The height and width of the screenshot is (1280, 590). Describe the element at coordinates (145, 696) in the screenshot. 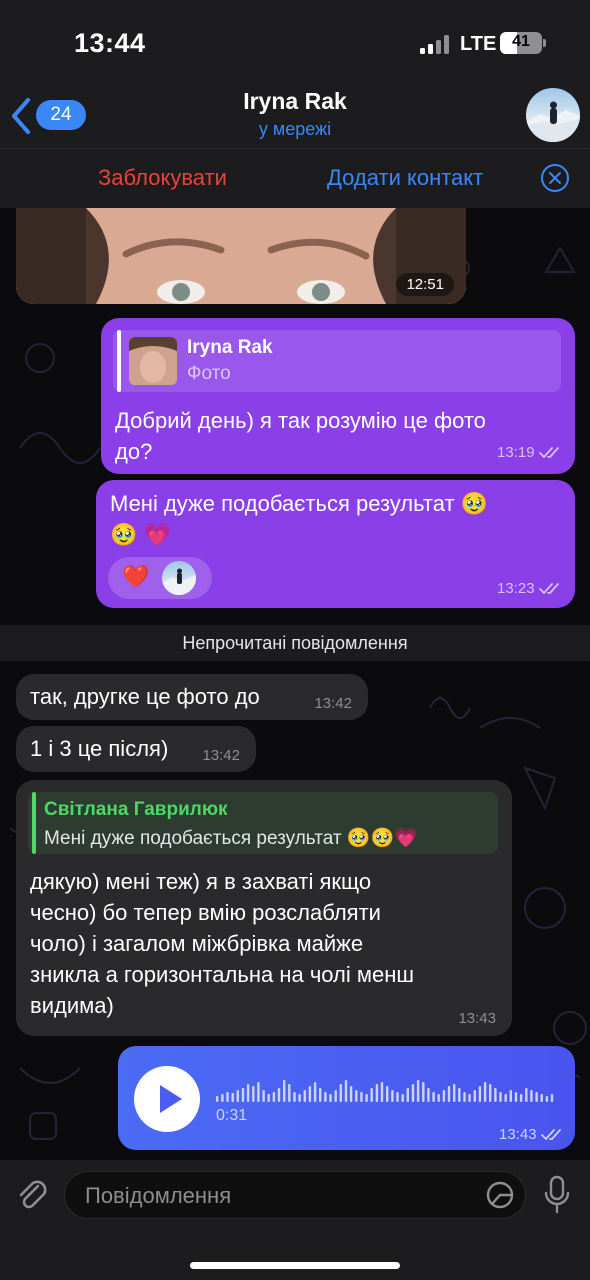

I see `message-text: так, другке це фото до` at that location.